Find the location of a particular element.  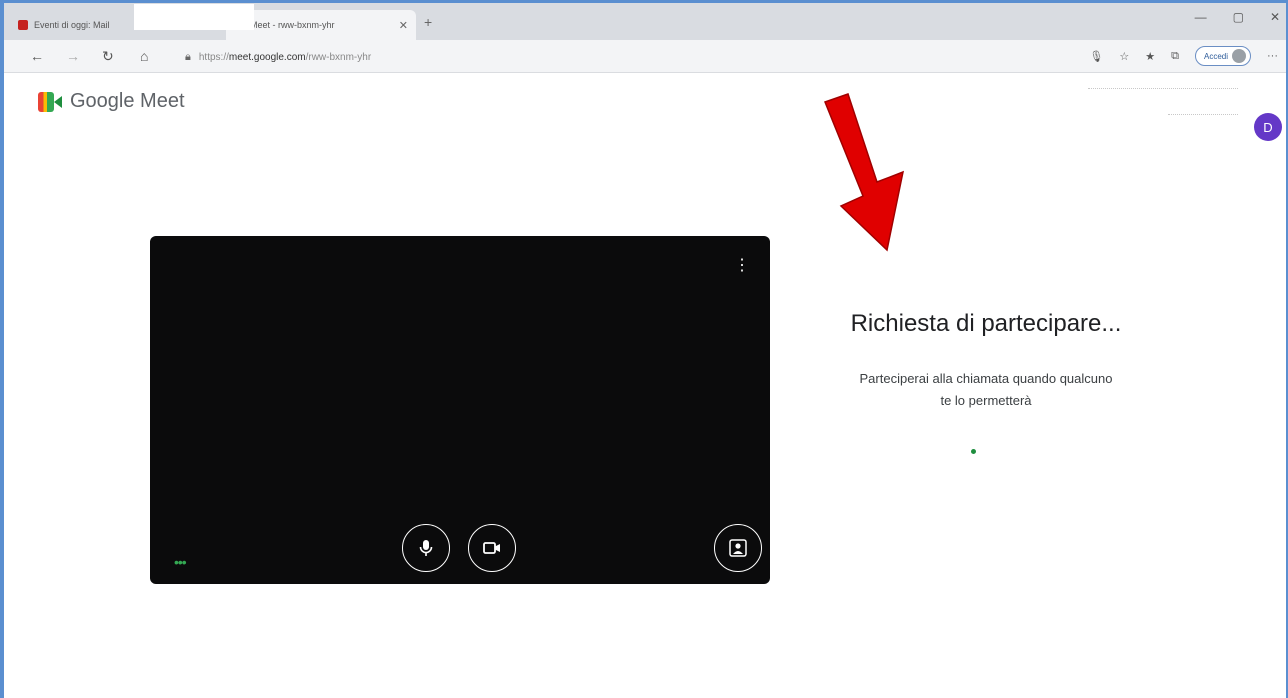

collections-icon: ⧉ is located at coordinates (1175, 56).